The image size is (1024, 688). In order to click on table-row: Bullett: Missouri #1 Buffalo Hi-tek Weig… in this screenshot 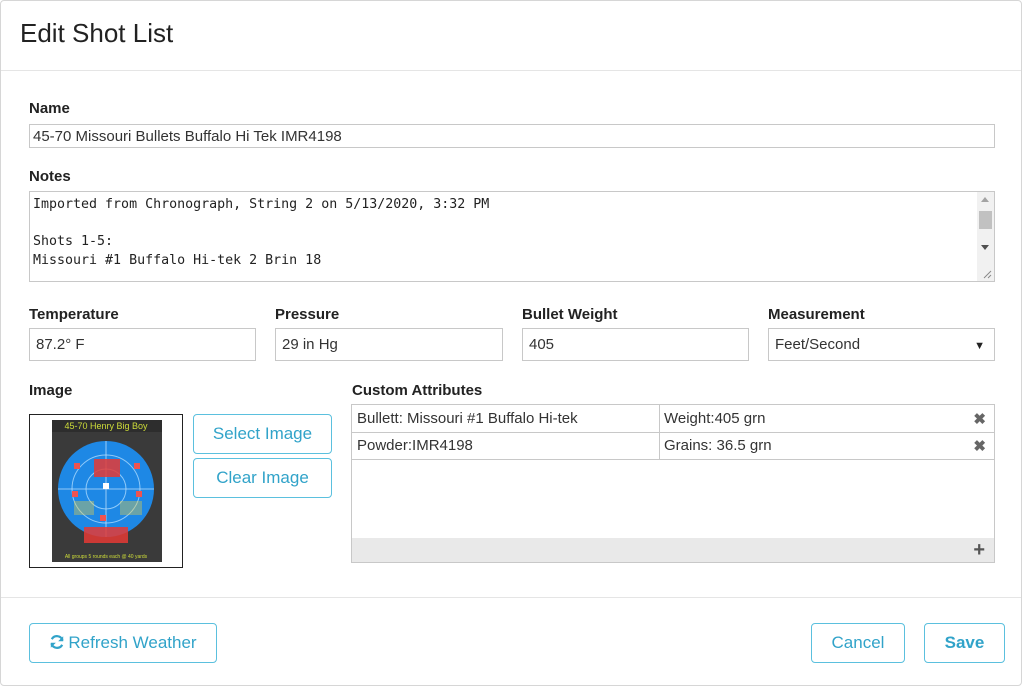, I will do `click(673, 419)`.